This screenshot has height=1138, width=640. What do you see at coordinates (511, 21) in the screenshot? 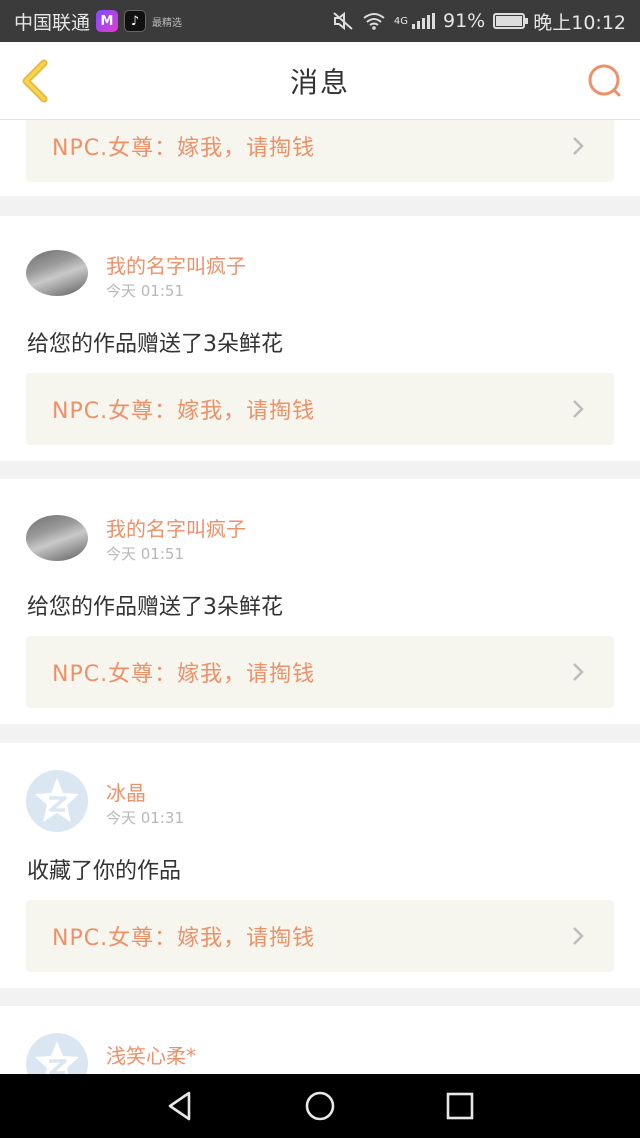
I see `battery-icon` at bounding box center [511, 21].